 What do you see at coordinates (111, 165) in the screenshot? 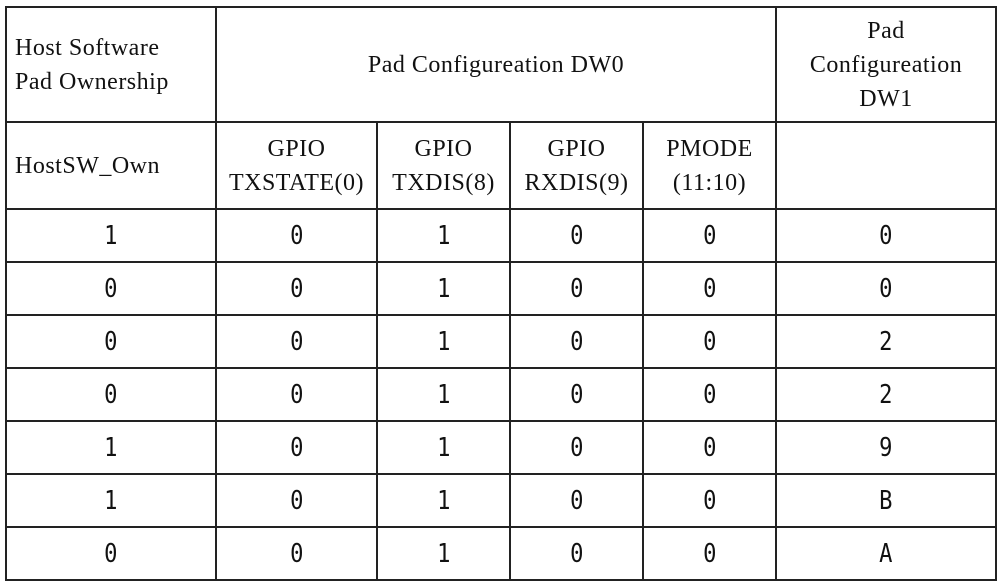
I see `subheader-hostsw-own: HostSW_Own` at bounding box center [111, 165].